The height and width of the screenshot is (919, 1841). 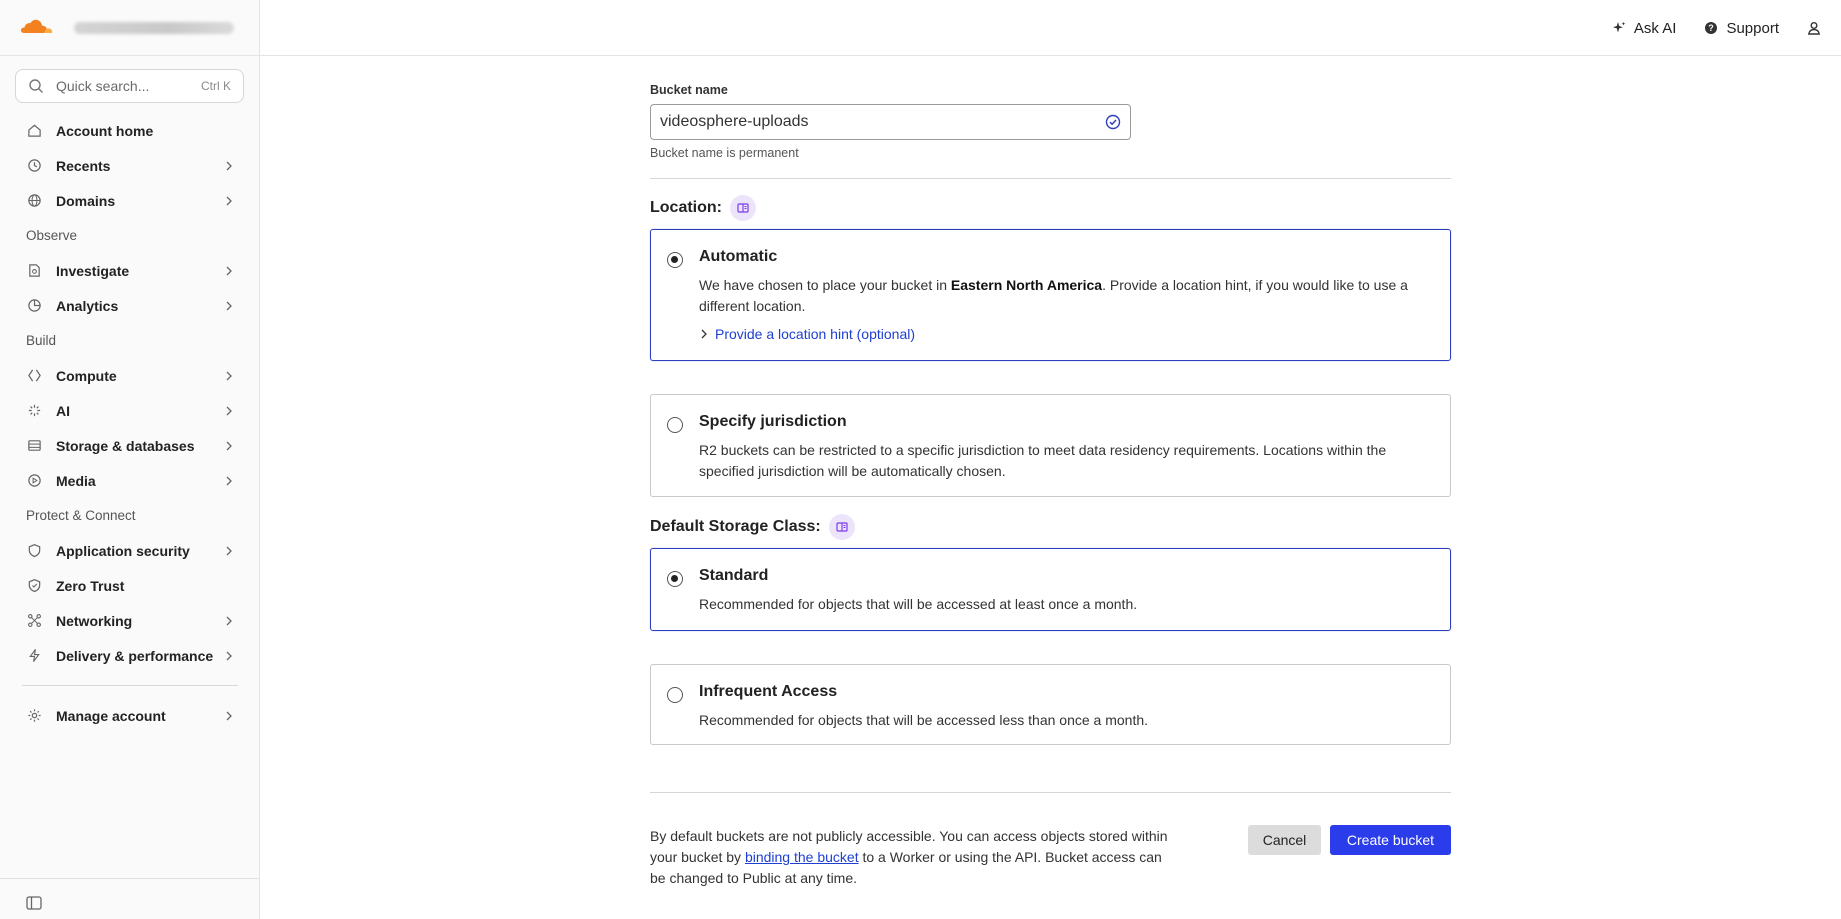 I want to click on standard-radio, so click(x=675, y=579).